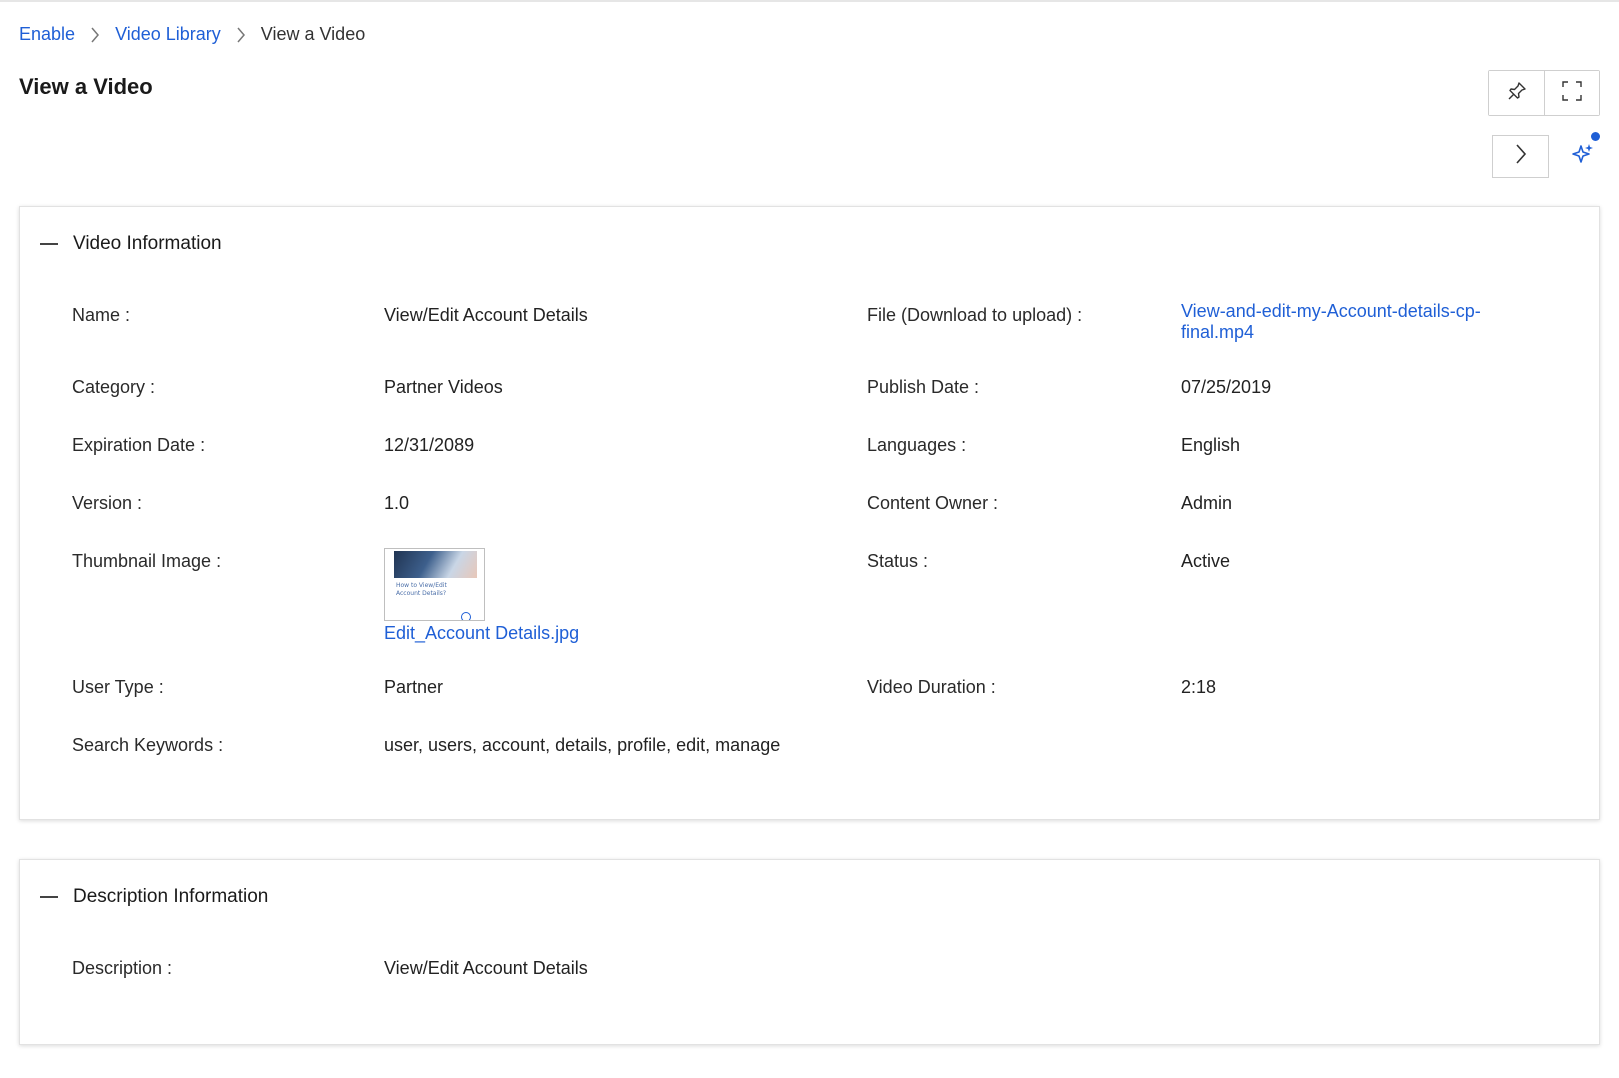 The height and width of the screenshot is (1078, 1619). What do you see at coordinates (114, 387) in the screenshot?
I see `category-label: Category :` at bounding box center [114, 387].